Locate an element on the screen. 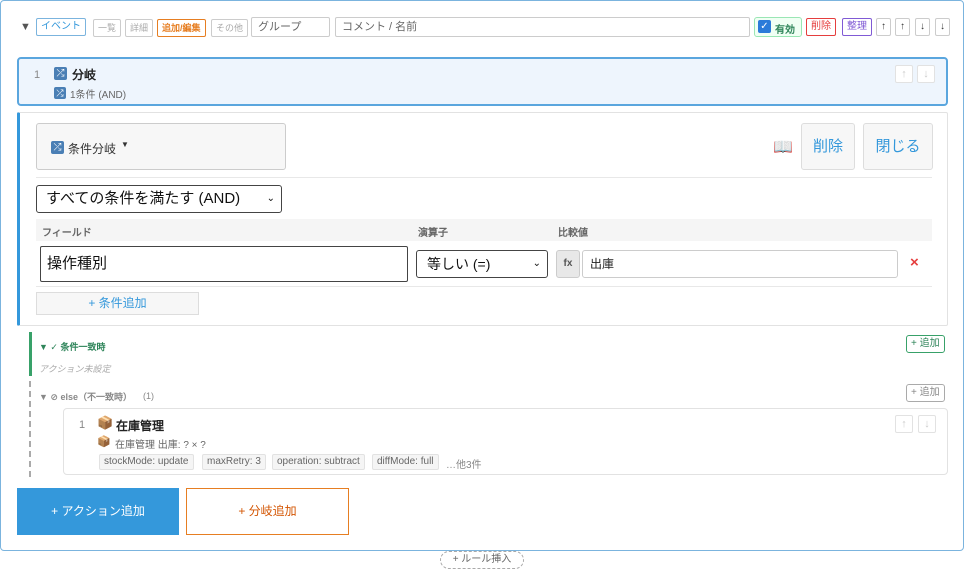 This screenshot has height=570, width=964. branch-type-icon-wrap: ⤮ is located at coordinates (57, 147).